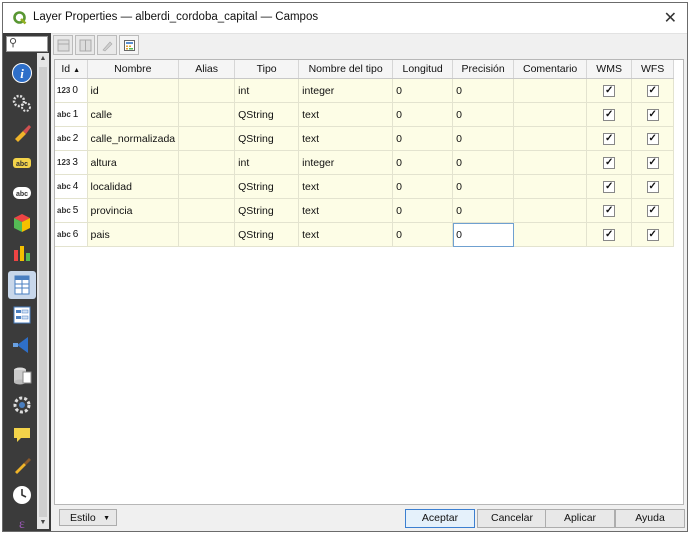  What do you see at coordinates (71, 234) in the screenshot?
I see `field-id-cell: abc 6` at bounding box center [71, 234].